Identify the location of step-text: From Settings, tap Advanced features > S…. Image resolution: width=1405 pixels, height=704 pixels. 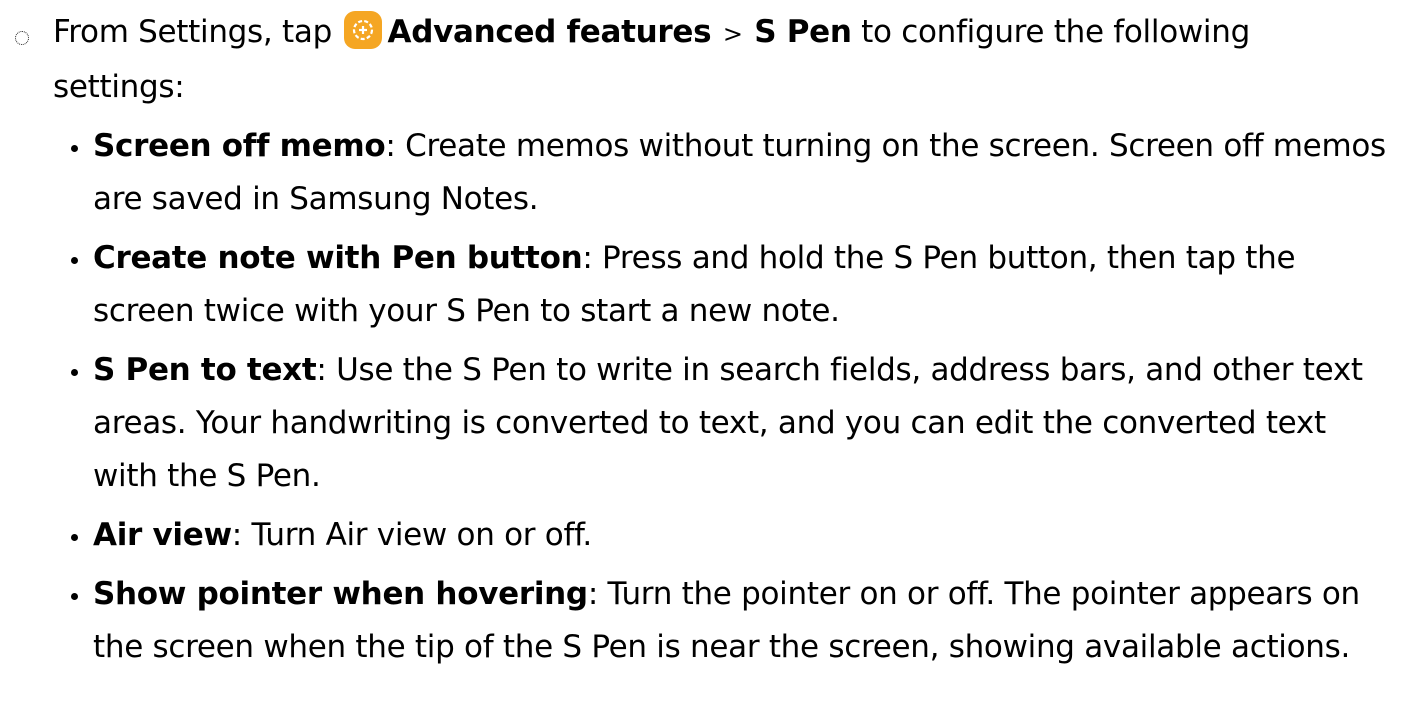
(693, 60).